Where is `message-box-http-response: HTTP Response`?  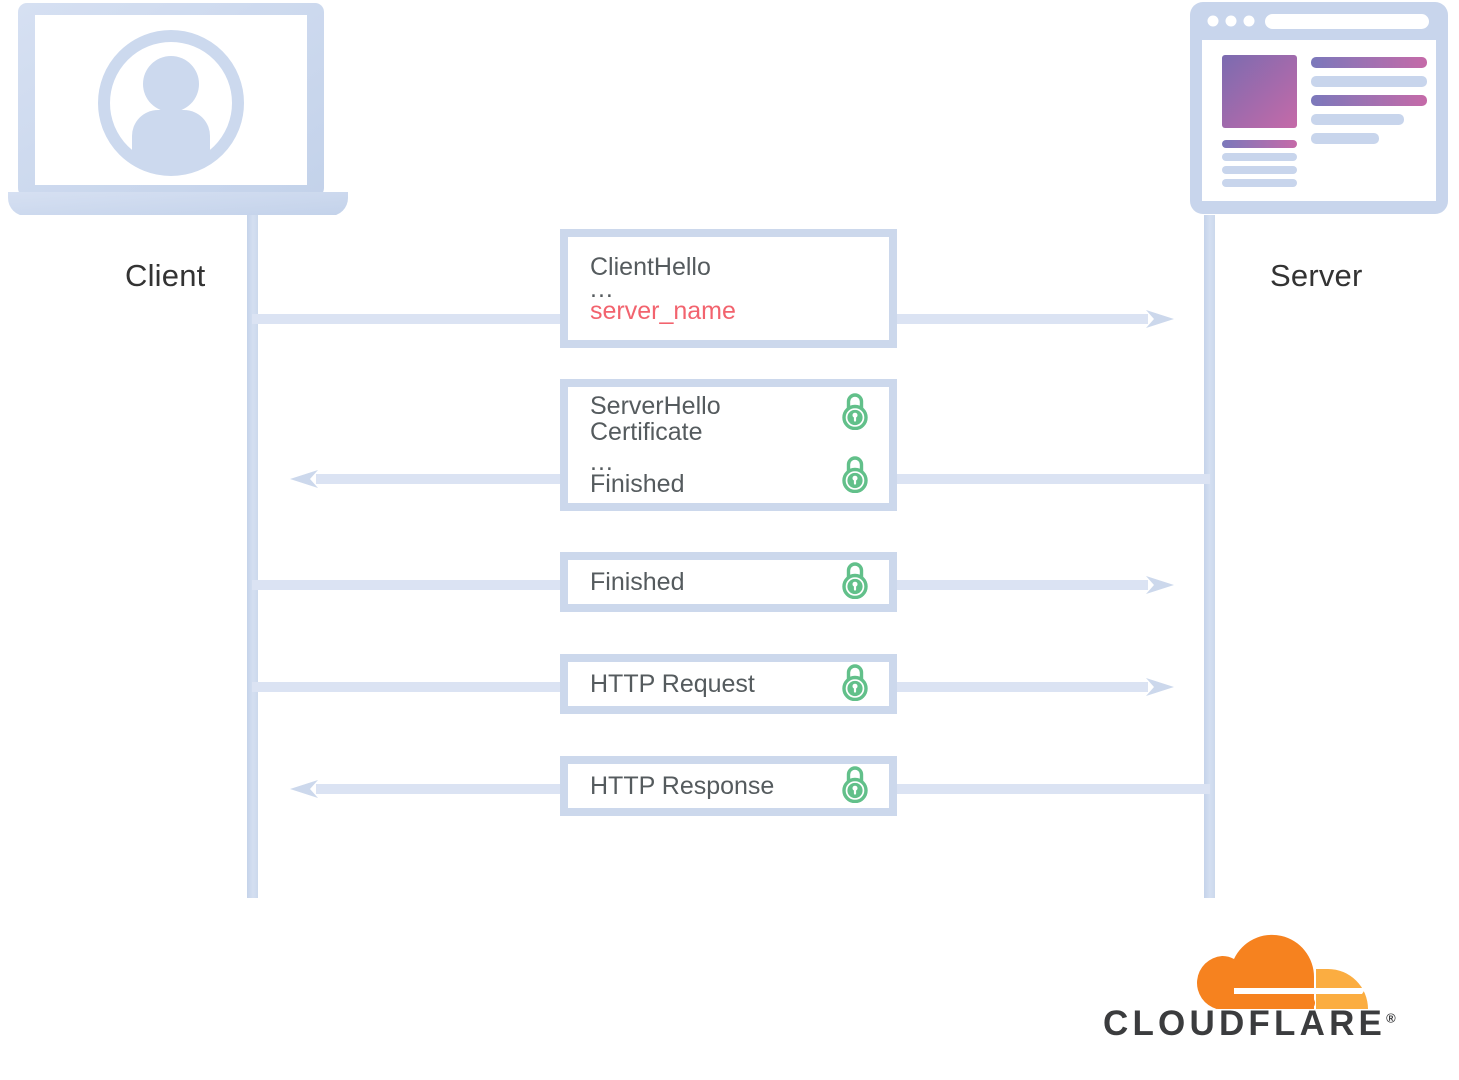
message-box-http-response: HTTP Response is located at coordinates (728, 786).